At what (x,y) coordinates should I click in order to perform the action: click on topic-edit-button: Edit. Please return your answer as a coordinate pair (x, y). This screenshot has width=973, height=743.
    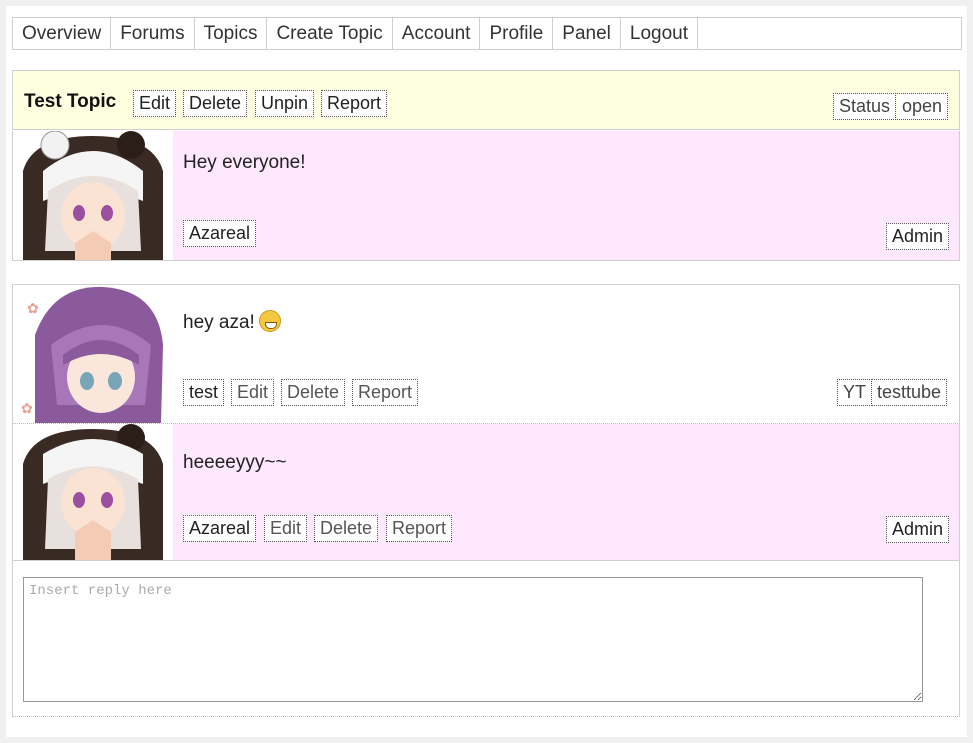
    Looking at the image, I should click on (155, 103).